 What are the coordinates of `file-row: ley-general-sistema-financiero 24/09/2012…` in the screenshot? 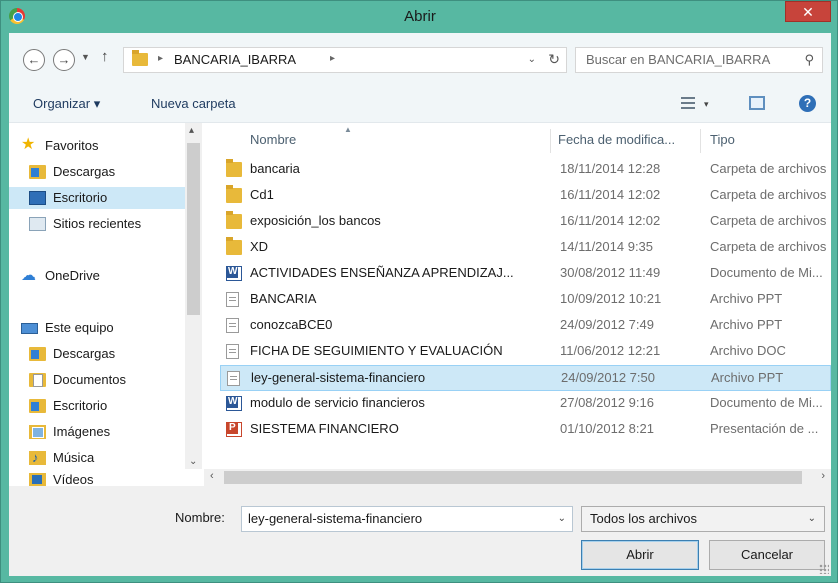 It's located at (525, 378).